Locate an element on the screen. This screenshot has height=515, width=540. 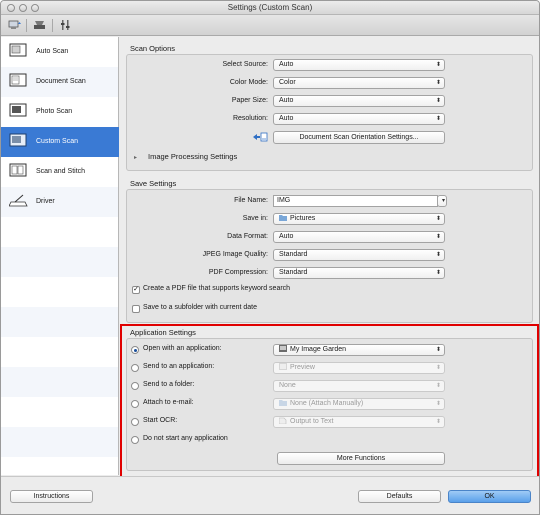
file-name-dropdown: ▾ is located at coordinates (442, 201).